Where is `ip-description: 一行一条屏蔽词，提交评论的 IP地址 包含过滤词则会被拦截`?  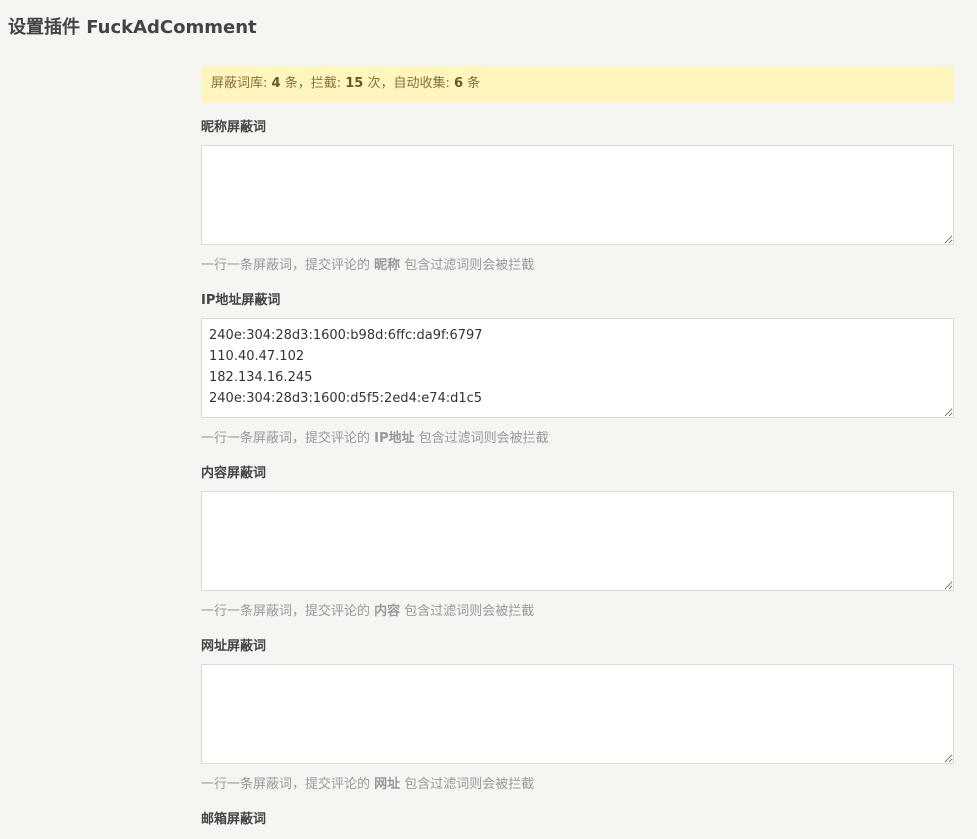
ip-description: 一行一条屏蔽词，提交评论的 IP地址 包含过滤词则会被拦截 is located at coordinates (577, 439).